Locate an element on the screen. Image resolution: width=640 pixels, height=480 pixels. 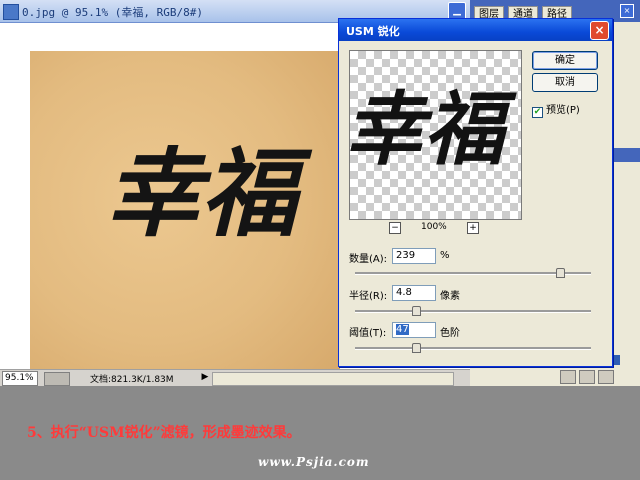
filter-preview: 幸福 is located at coordinates (435, 135).